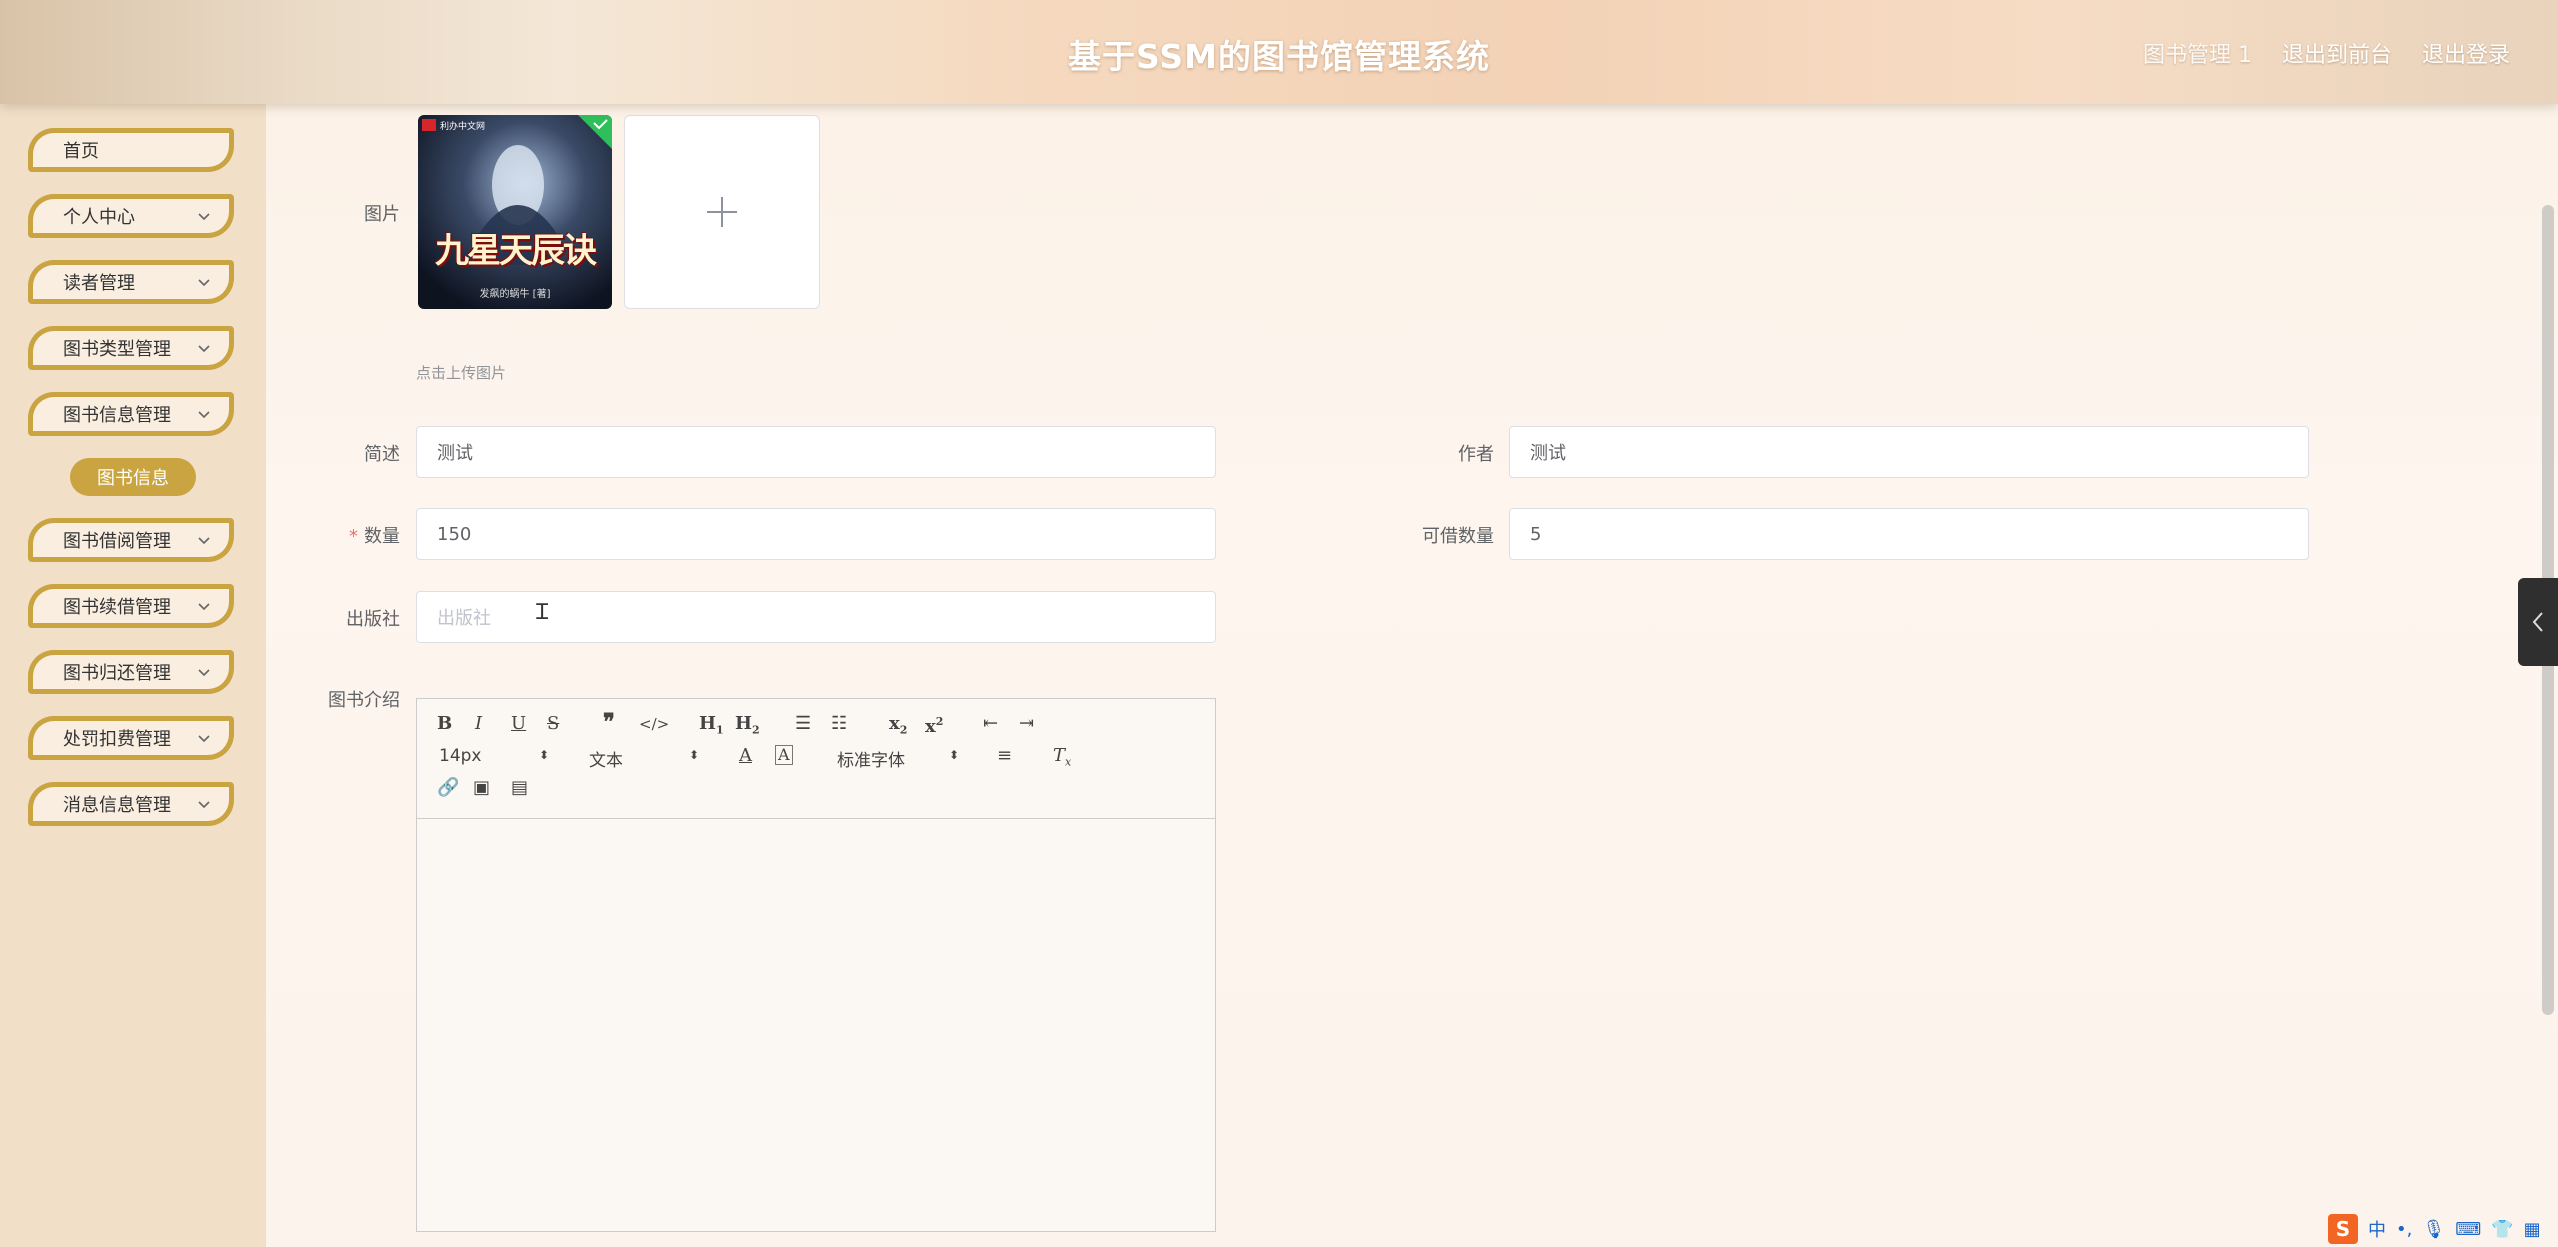 This screenshot has height=1247, width=2558. I want to click on ime-toolbar: S 中 •, 🎙 ⌨ 👕 ▦, so click(2440, 1229).